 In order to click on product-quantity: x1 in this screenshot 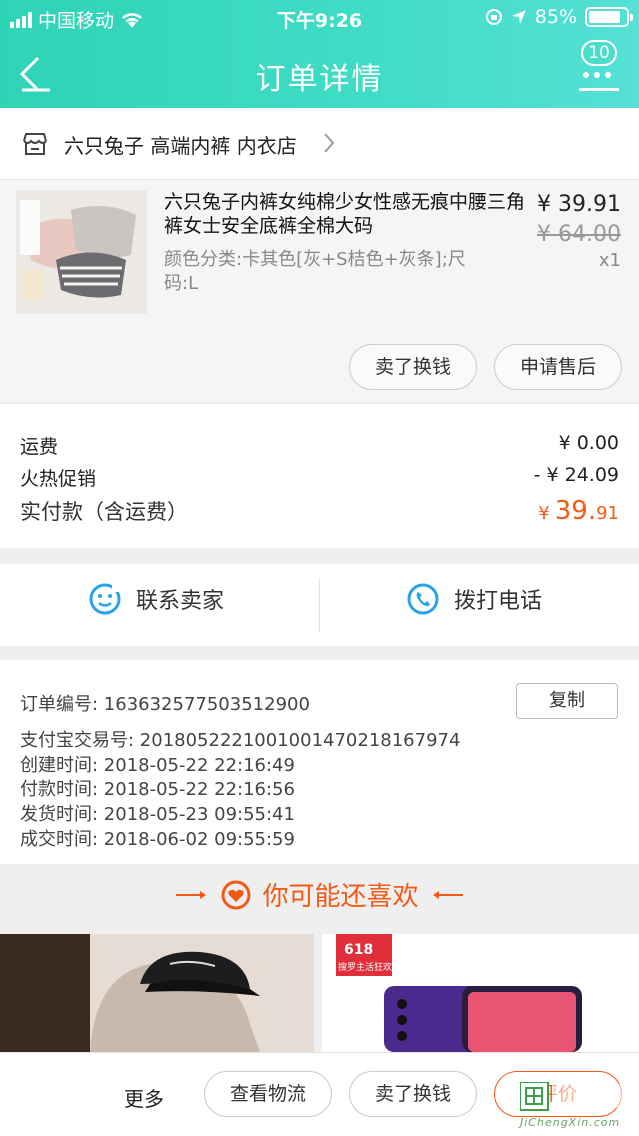, I will do `click(609, 260)`.